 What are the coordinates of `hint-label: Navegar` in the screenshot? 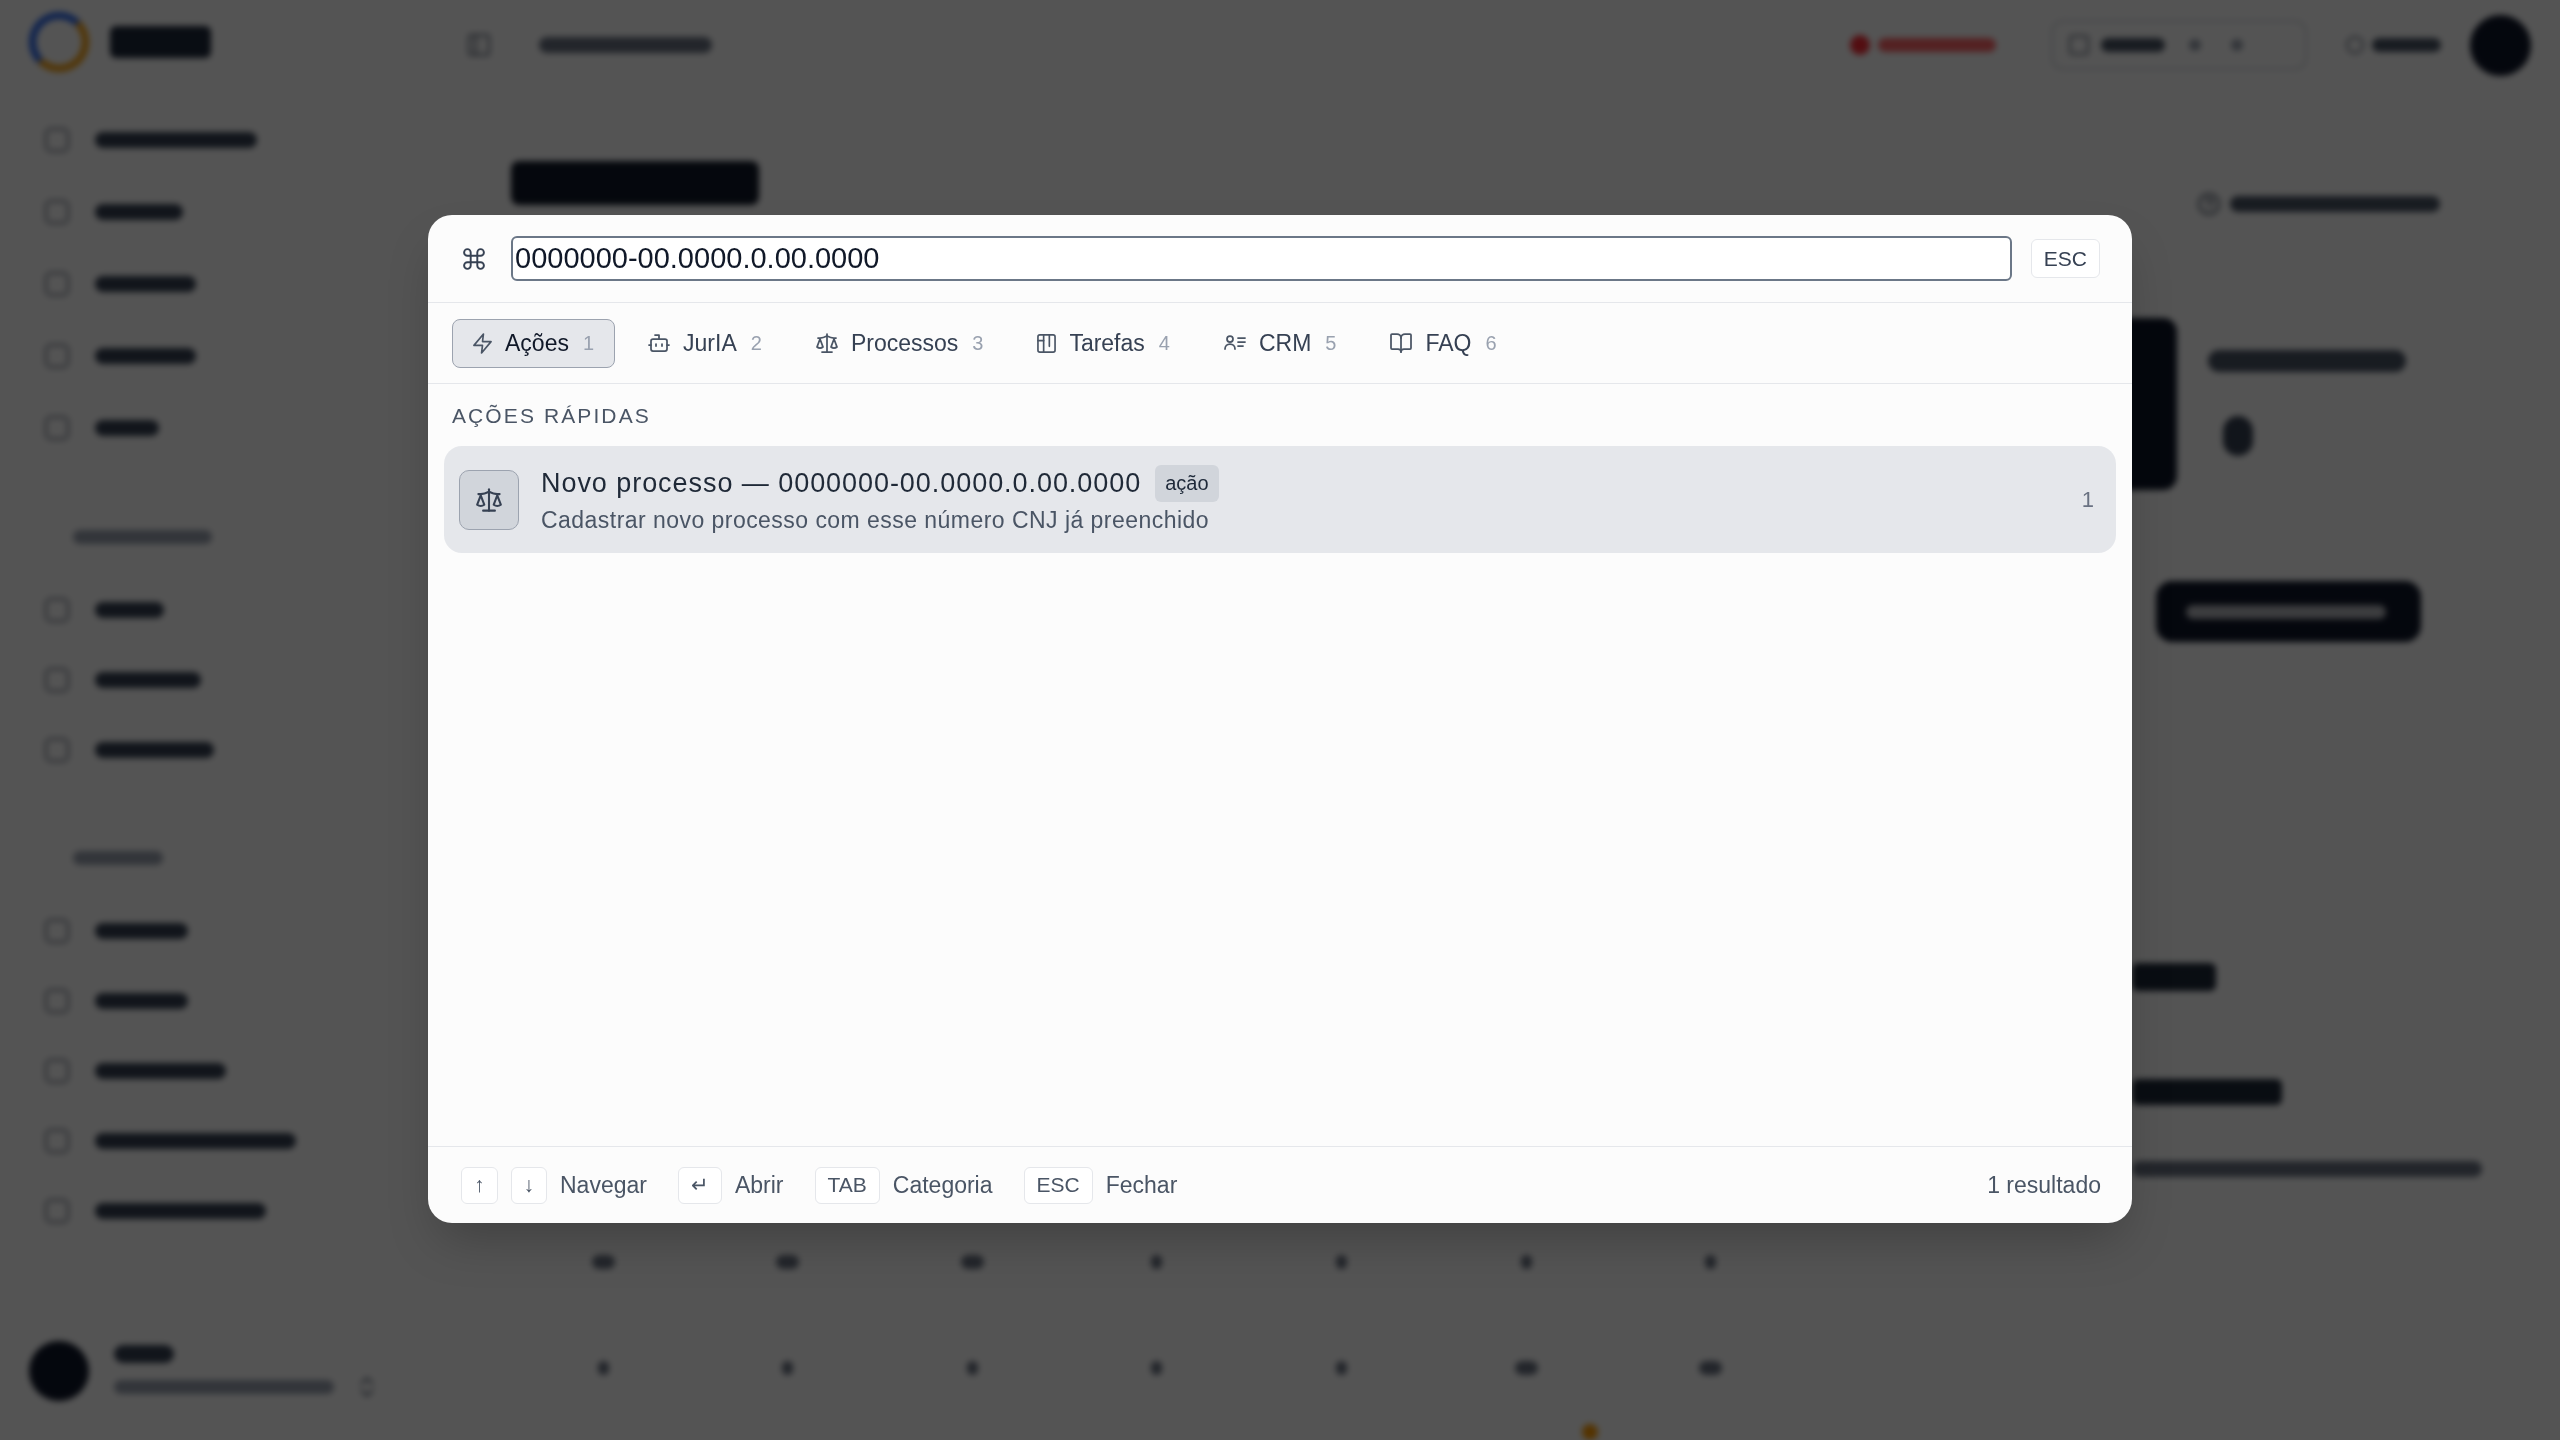 It's located at (603, 1185).